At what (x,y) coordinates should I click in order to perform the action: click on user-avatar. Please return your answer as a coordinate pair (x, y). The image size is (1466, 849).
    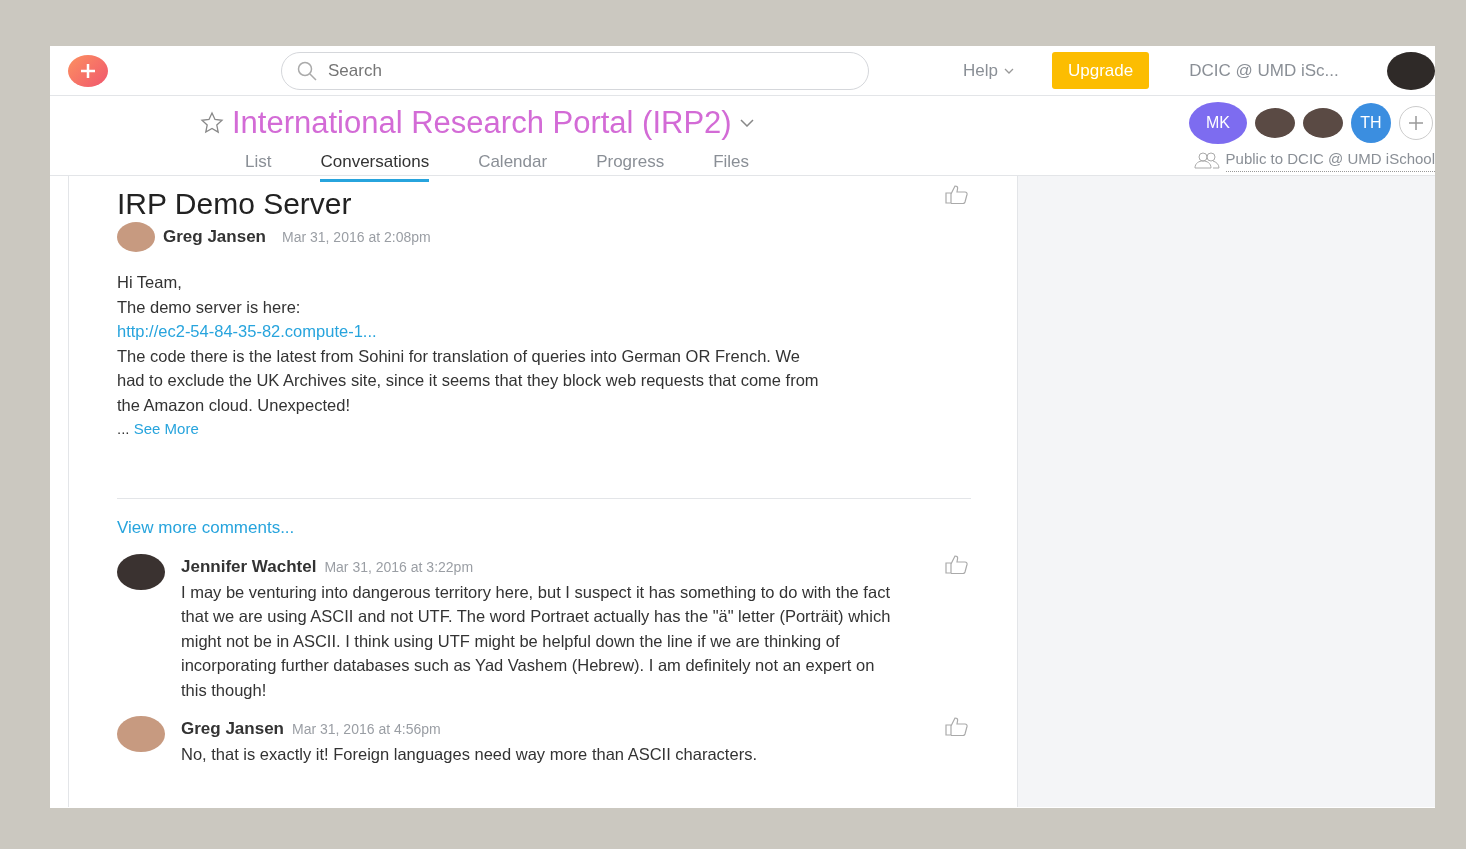
    Looking at the image, I should click on (1411, 70).